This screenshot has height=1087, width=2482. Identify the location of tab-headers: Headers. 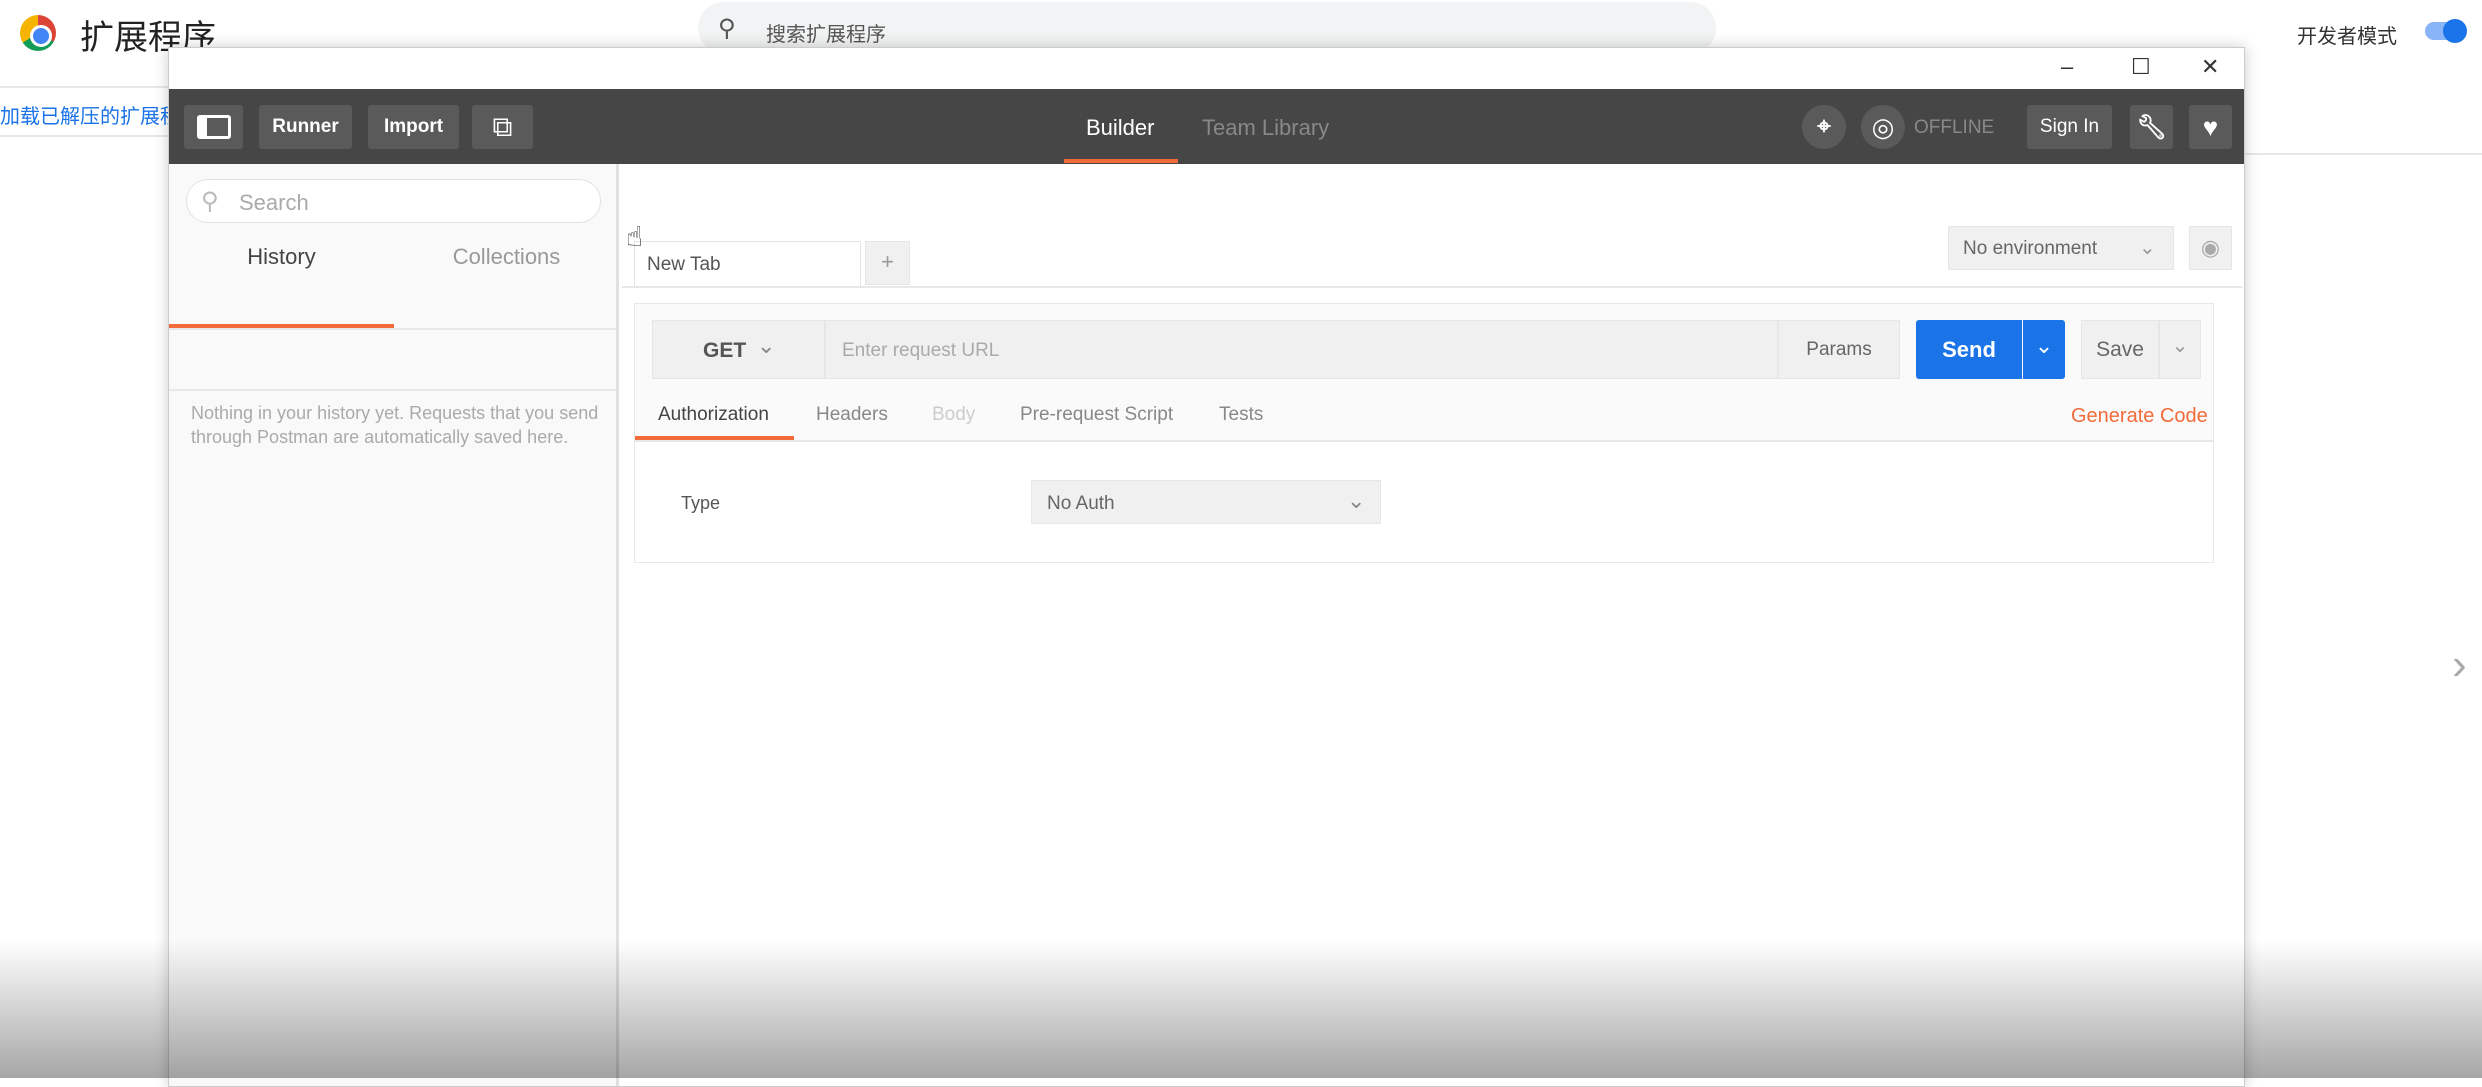
(852, 415).